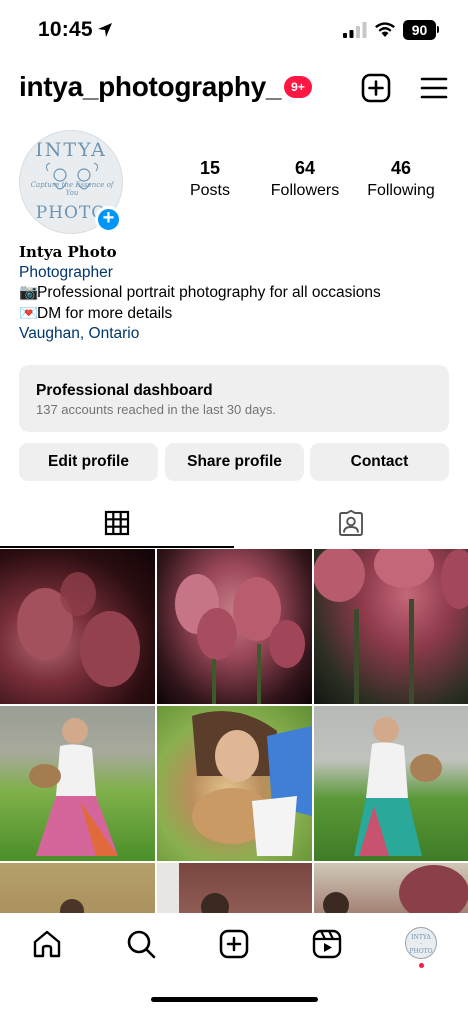 Image resolution: width=468 pixels, height=1013 pixels. What do you see at coordinates (239, 314) in the screenshot?
I see `bio-line-2: 💌DM for more details` at bounding box center [239, 314].